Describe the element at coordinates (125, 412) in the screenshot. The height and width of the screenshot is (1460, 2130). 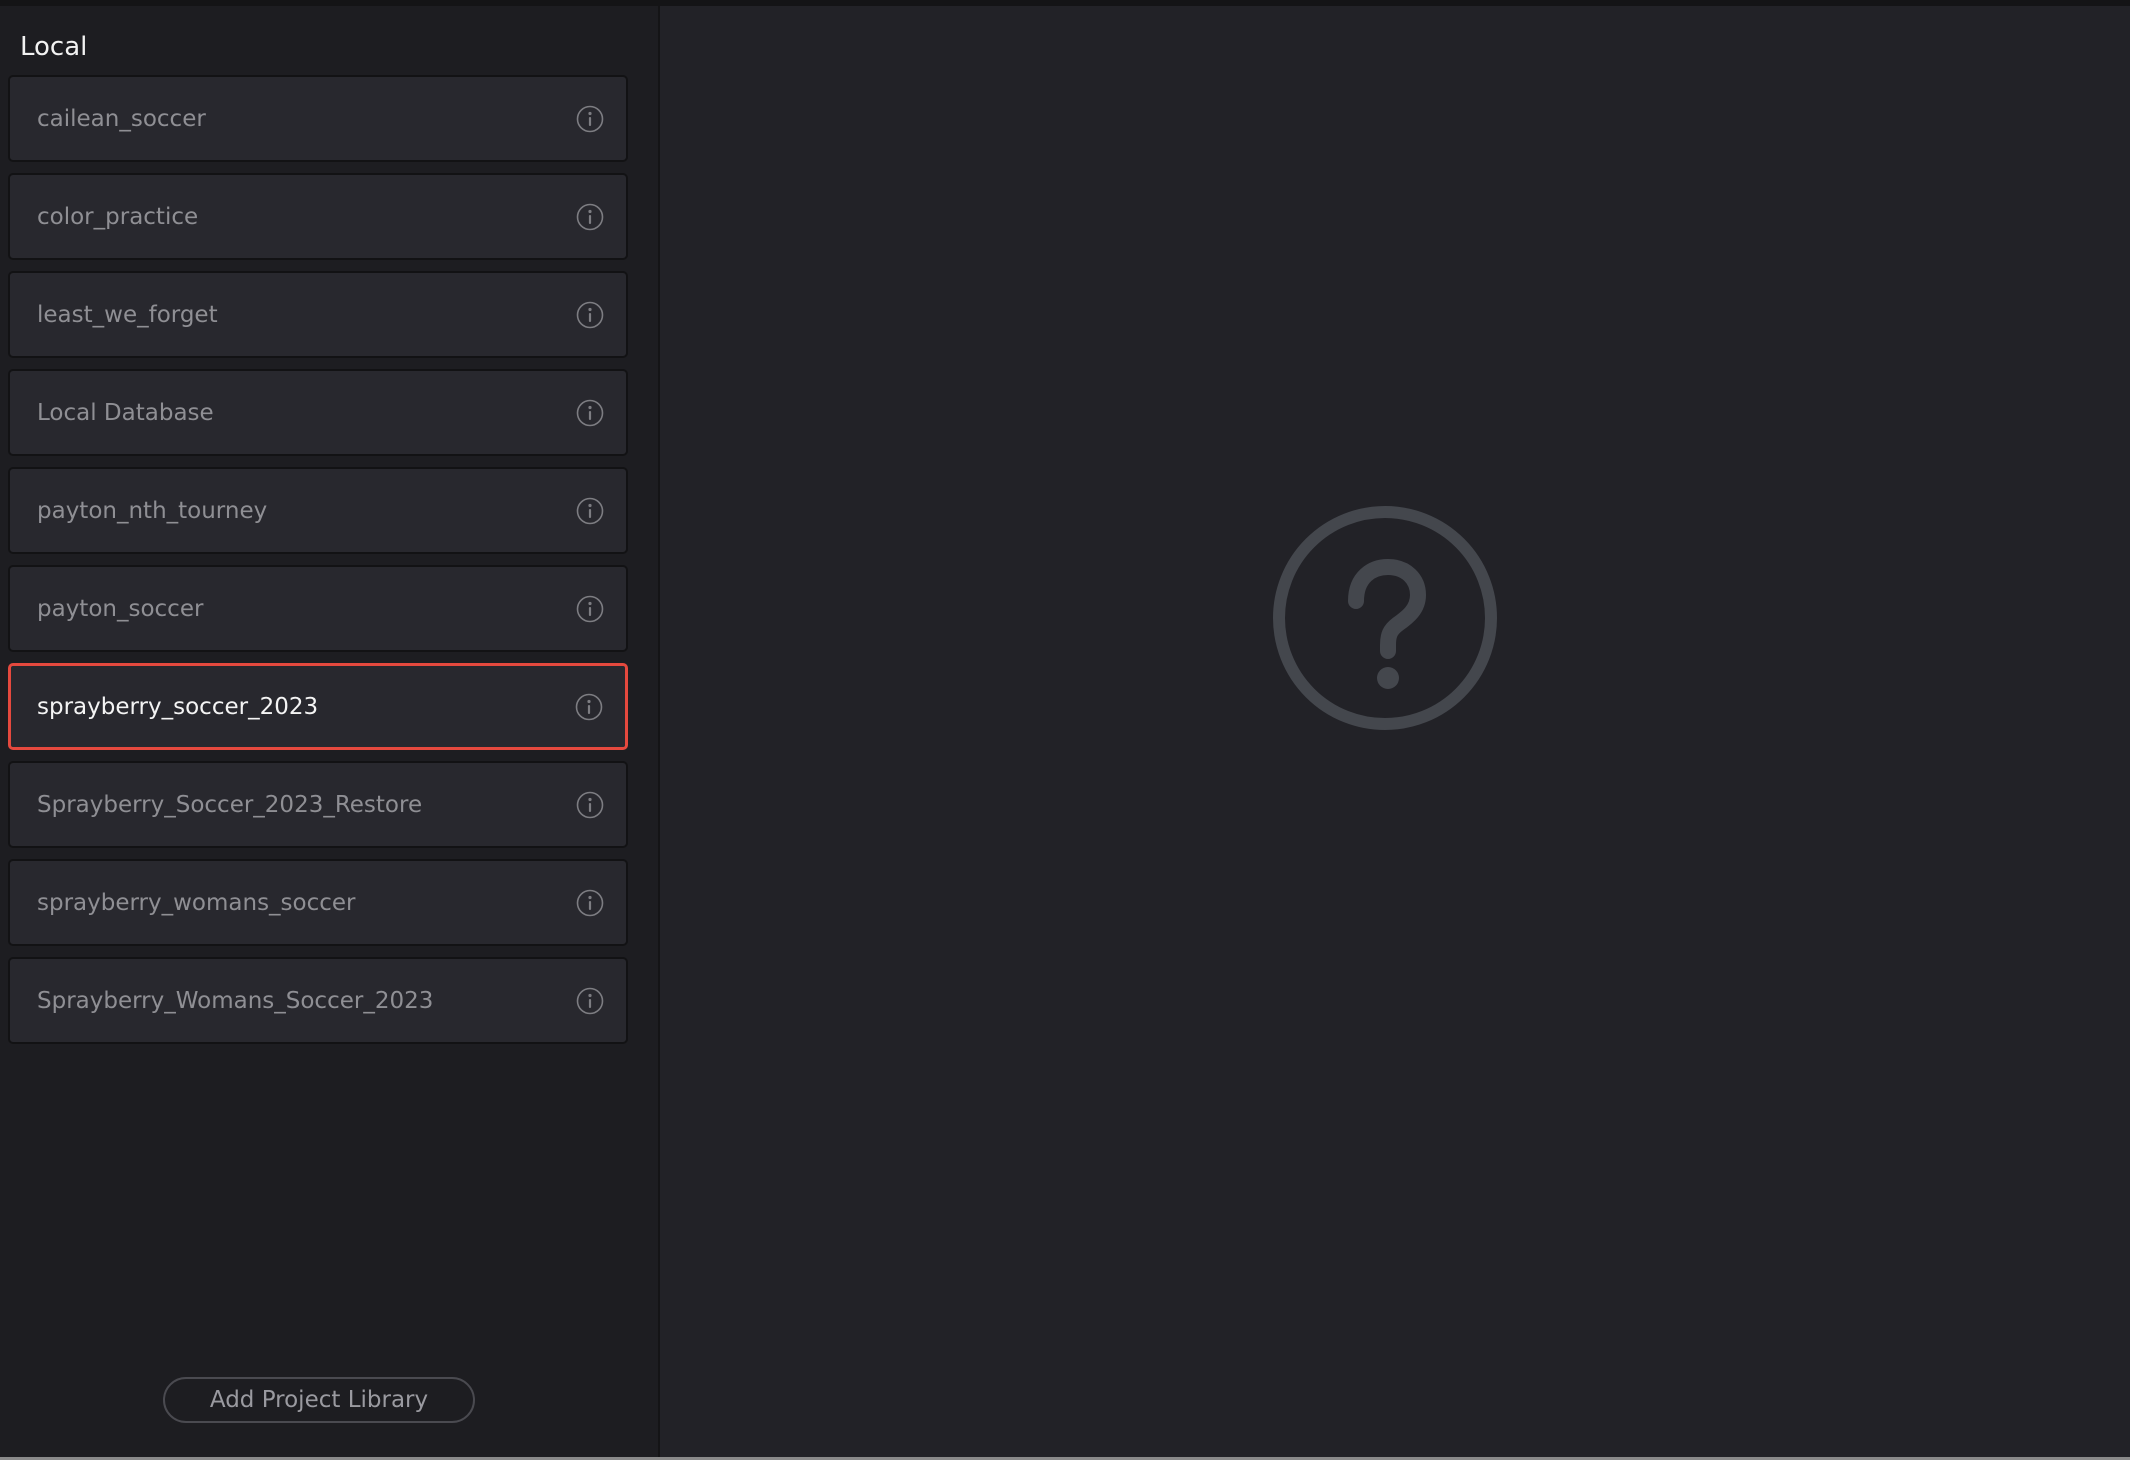
I see `project-name: Local Database` at that location.